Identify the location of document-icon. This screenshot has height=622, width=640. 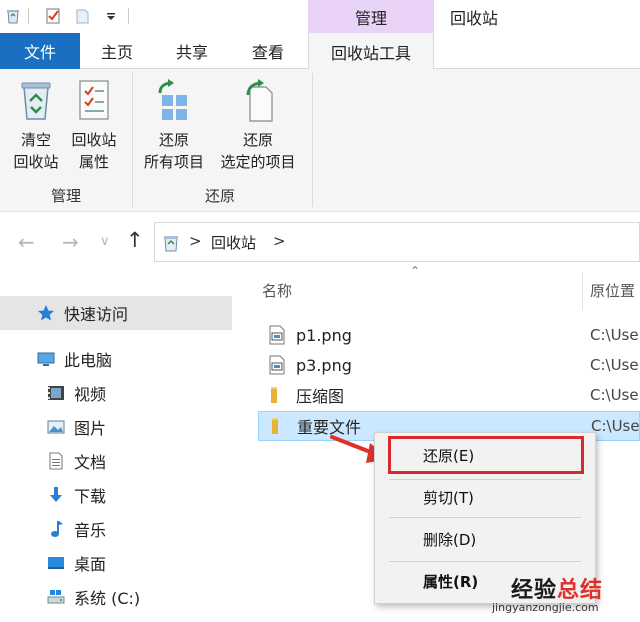
(56, 461).